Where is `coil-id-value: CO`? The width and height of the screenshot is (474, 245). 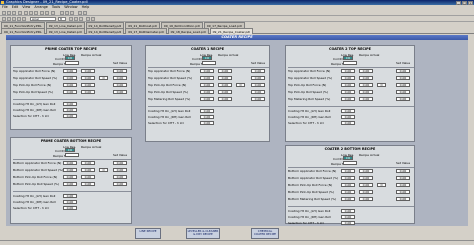 coil-id-value: CO is located at coordinates (70, 150).